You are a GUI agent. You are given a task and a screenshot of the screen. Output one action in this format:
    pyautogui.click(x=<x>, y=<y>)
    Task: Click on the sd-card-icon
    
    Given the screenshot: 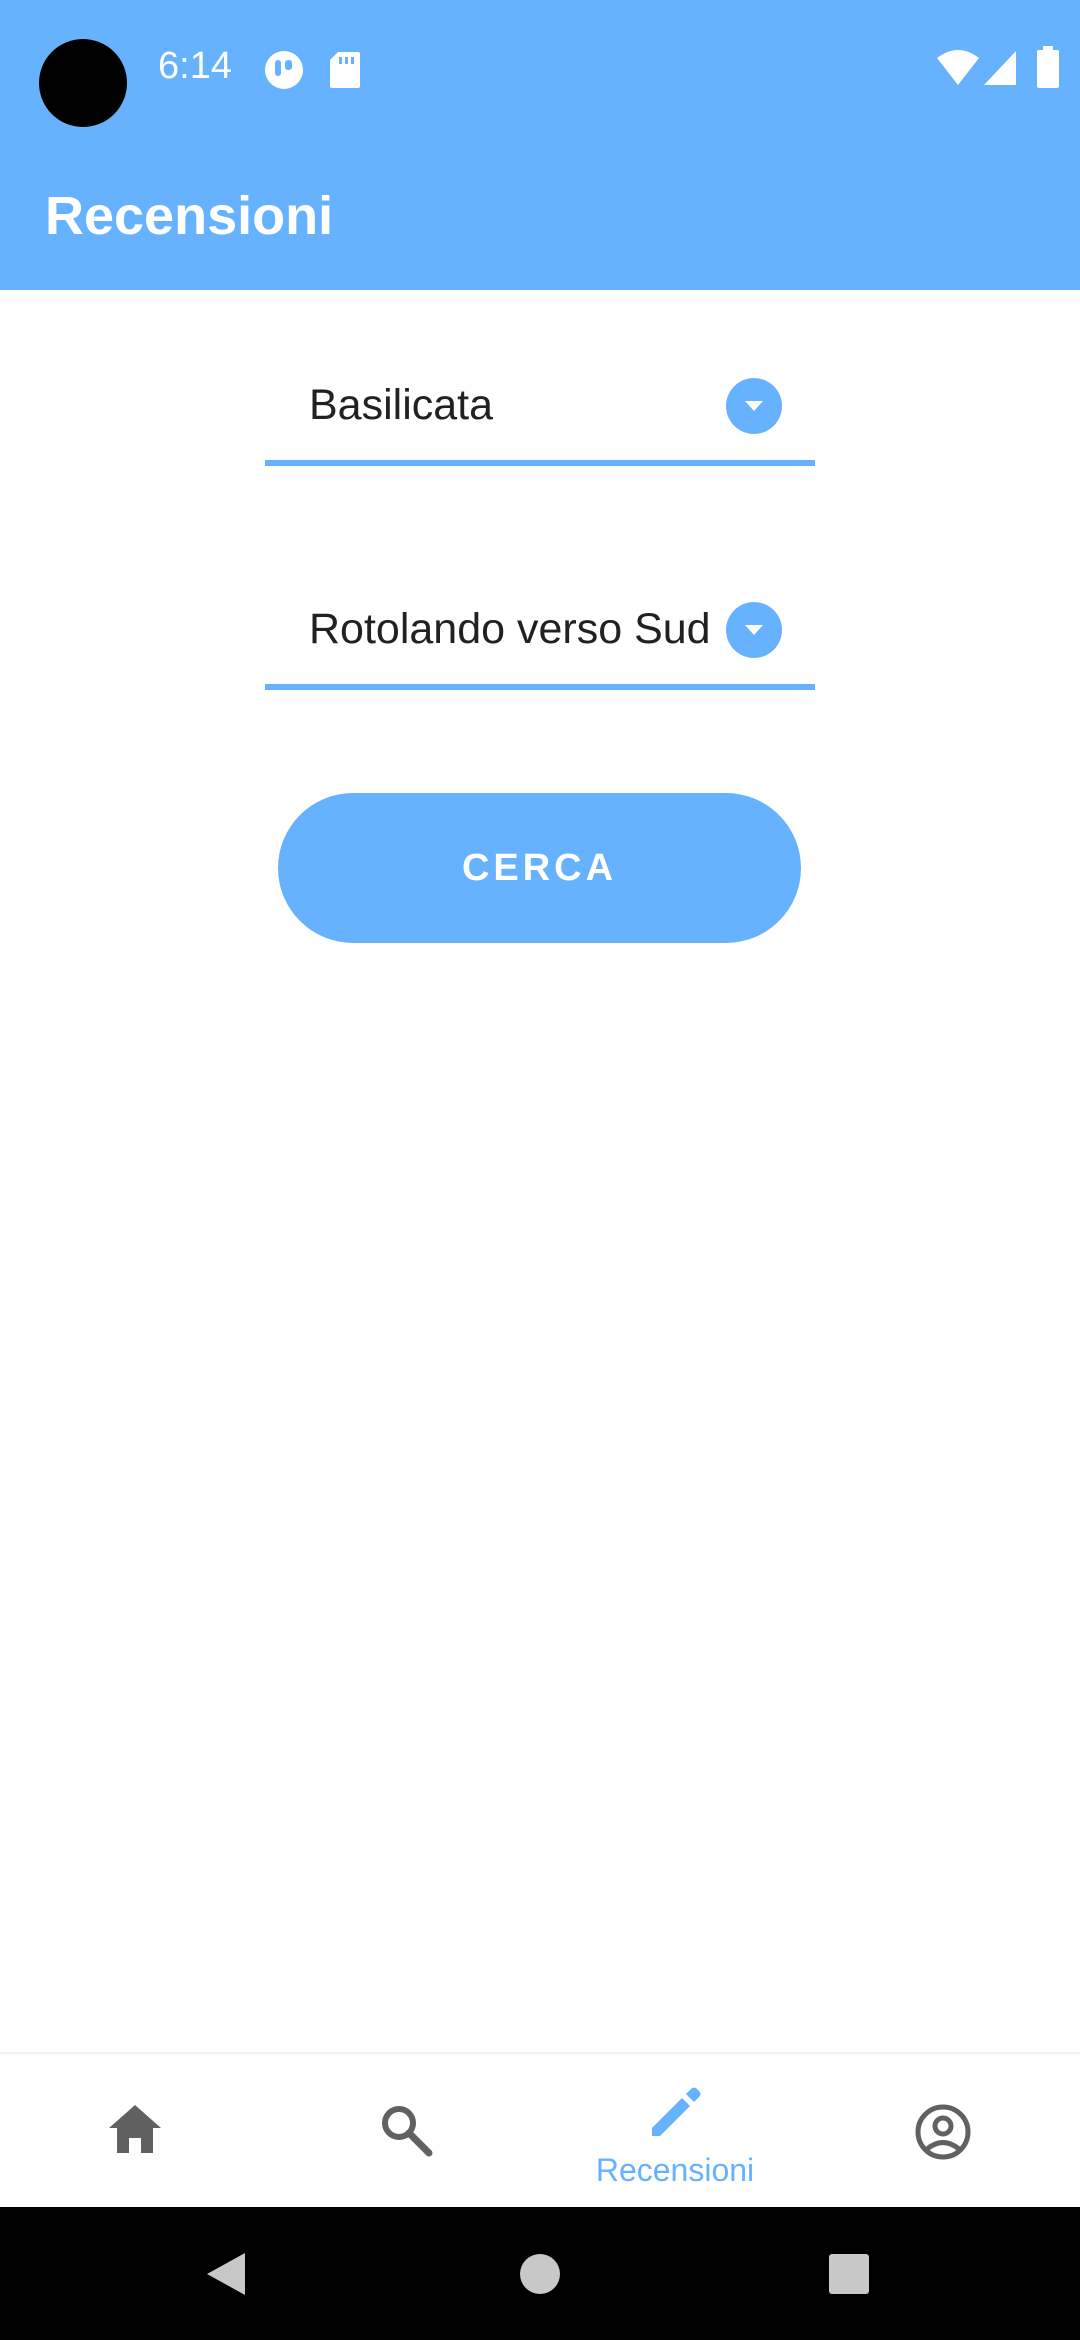 What is the action you would take?
    pyautogui.click(x=345, y=70)
    